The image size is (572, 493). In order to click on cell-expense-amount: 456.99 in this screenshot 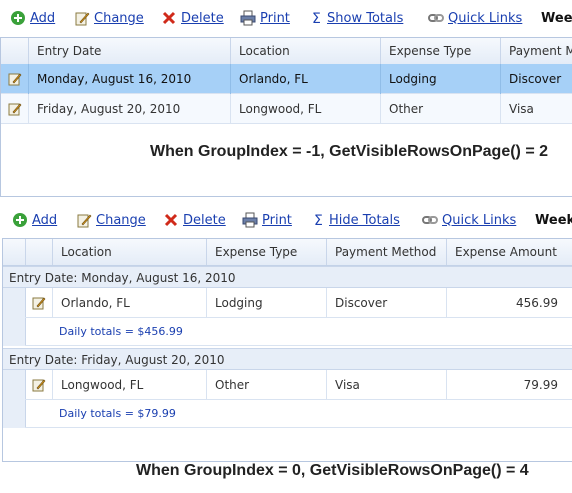, I will do `click(504, 303)`.